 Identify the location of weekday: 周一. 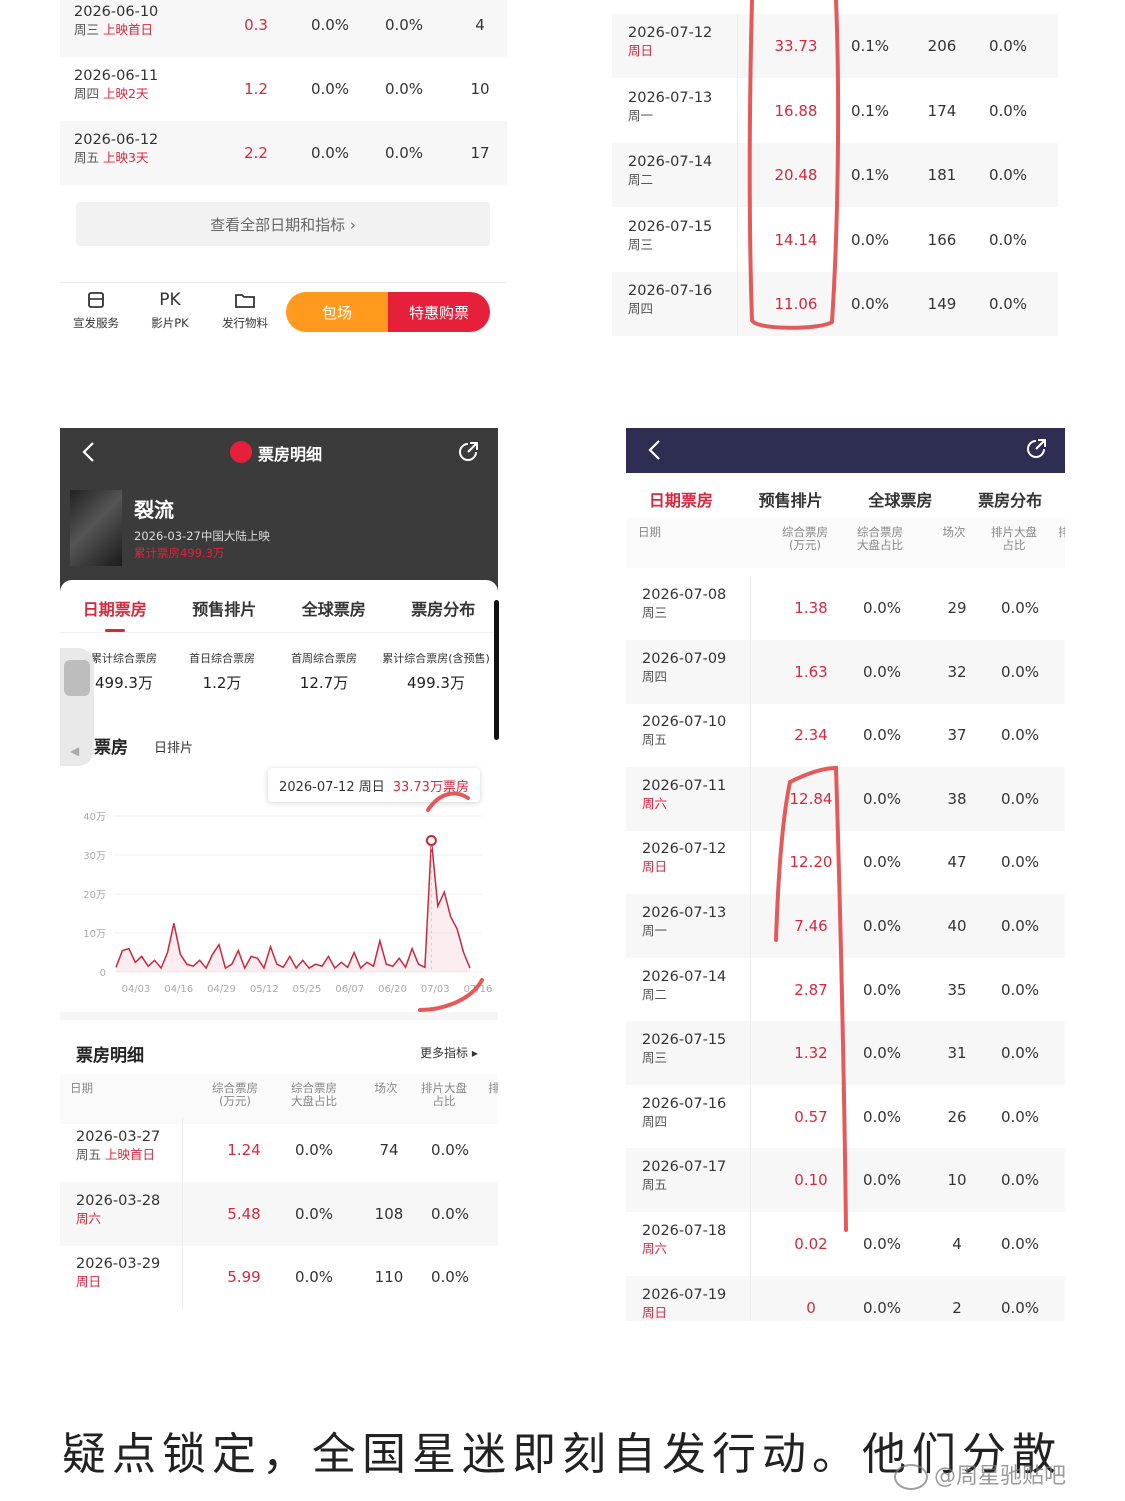
(655, 930).